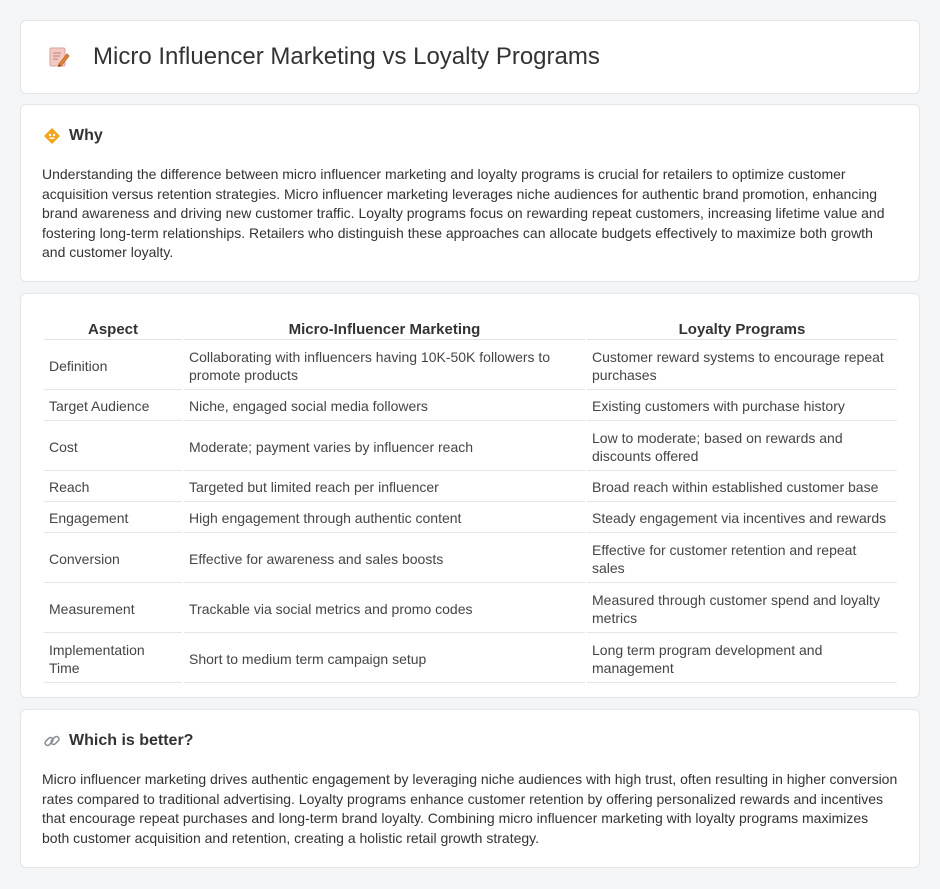 This screenshot has width=940, height=889. Describe the element at coordinates (384, 559) in the screenshot. I see `micro-influencer-cell: Effective for awareness and sales boosts` at that location.